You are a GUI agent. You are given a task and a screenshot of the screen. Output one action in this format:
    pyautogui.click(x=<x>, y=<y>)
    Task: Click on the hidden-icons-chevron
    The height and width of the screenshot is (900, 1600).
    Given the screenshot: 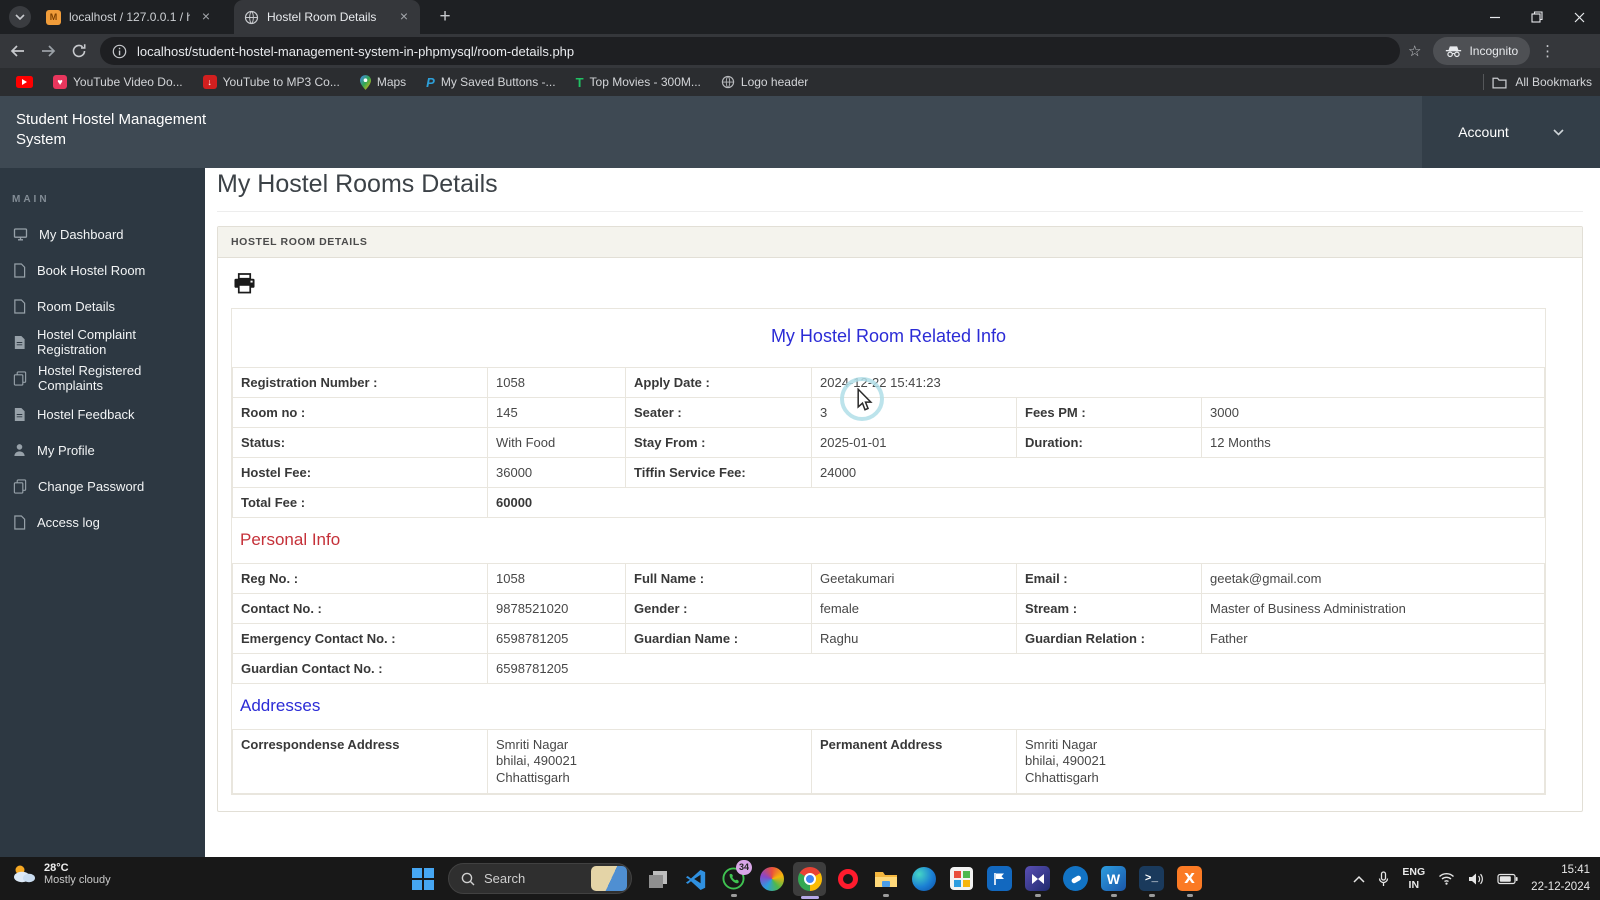 What is the action you would take?
    pyautogui.click(x=1359, y=879)
    